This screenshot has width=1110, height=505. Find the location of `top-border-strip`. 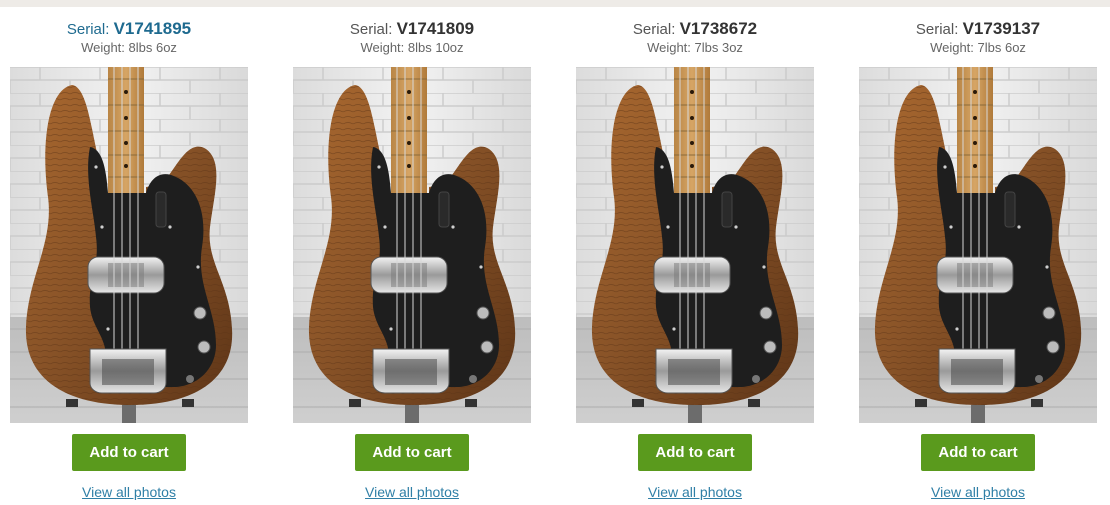

top-border-strip is located at coordinates (555, 3).